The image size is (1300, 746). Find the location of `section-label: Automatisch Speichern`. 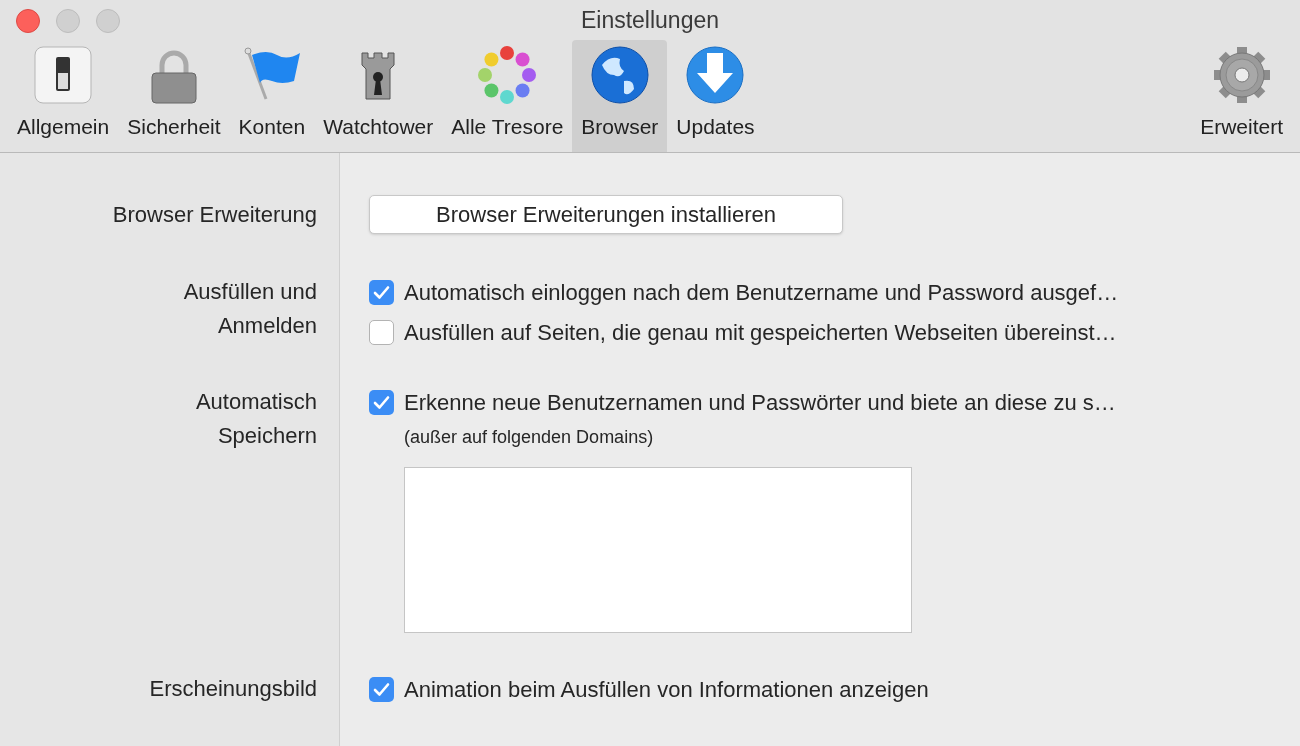

section-label: Automatisch Speichern is located at coordinates (255, 419).